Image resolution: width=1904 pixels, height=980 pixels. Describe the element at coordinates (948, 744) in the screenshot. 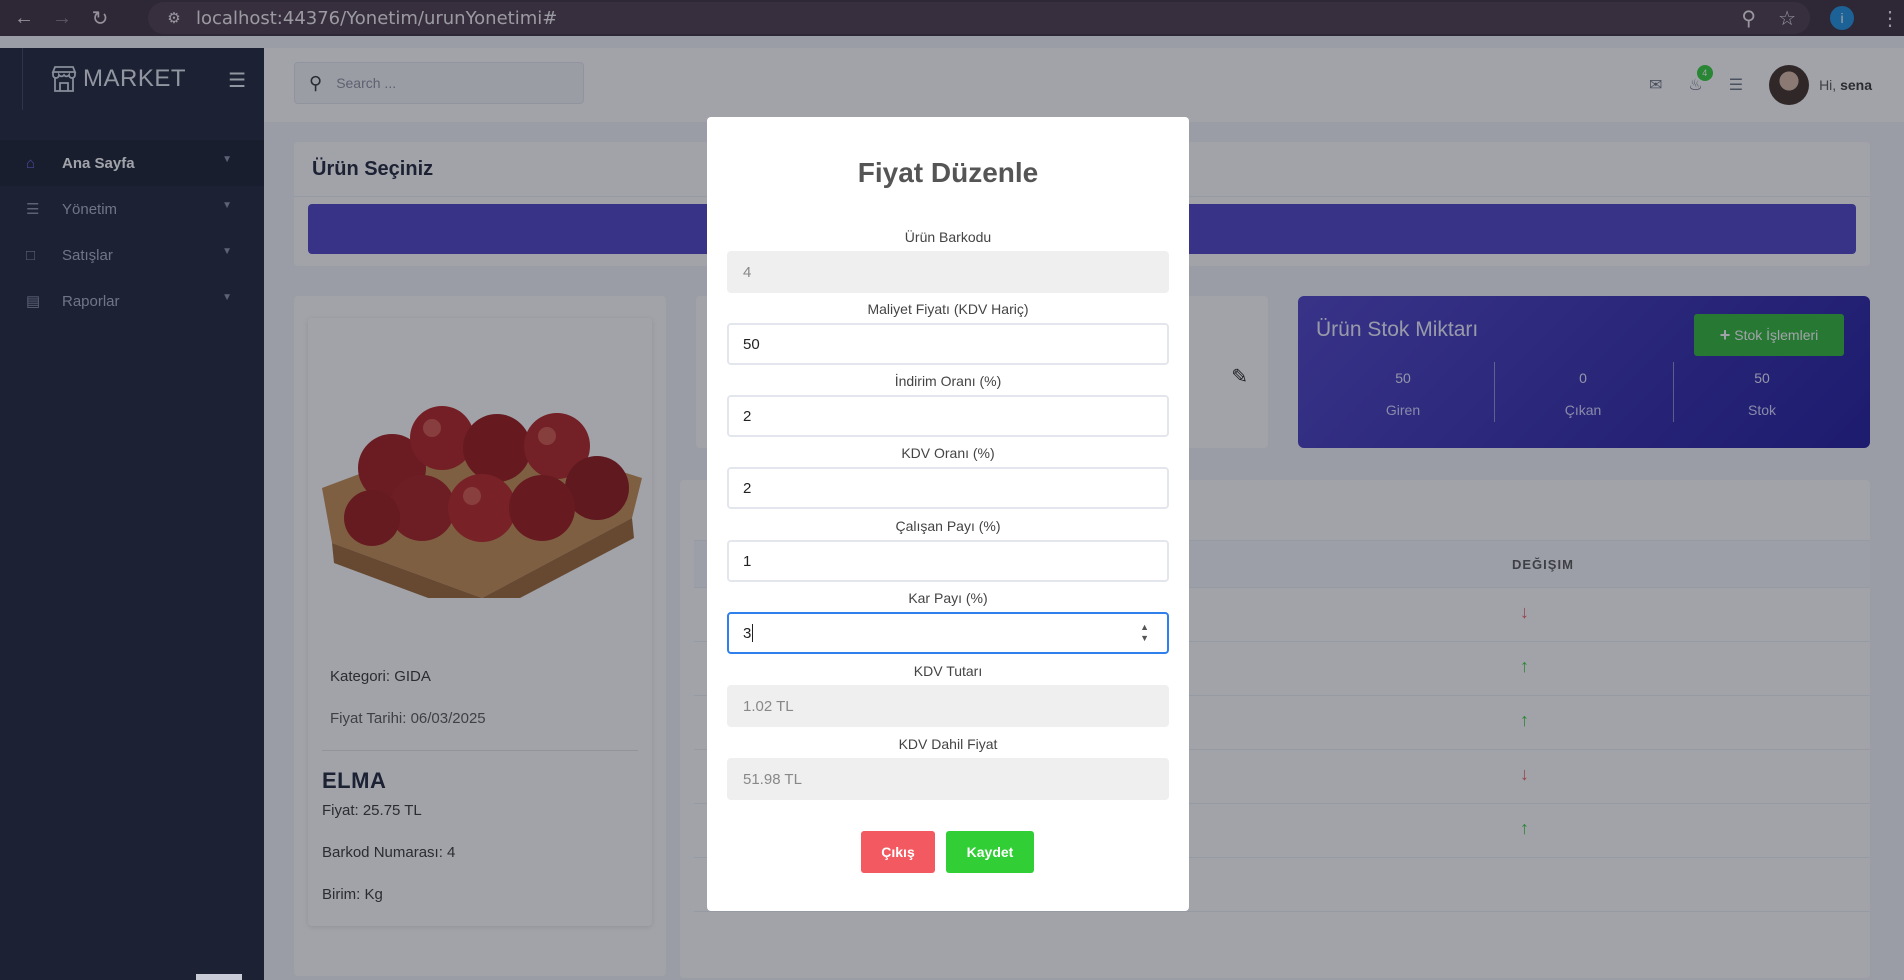

I see `price-incl-vat-label: KDV Dahil Fiyat` at that location.